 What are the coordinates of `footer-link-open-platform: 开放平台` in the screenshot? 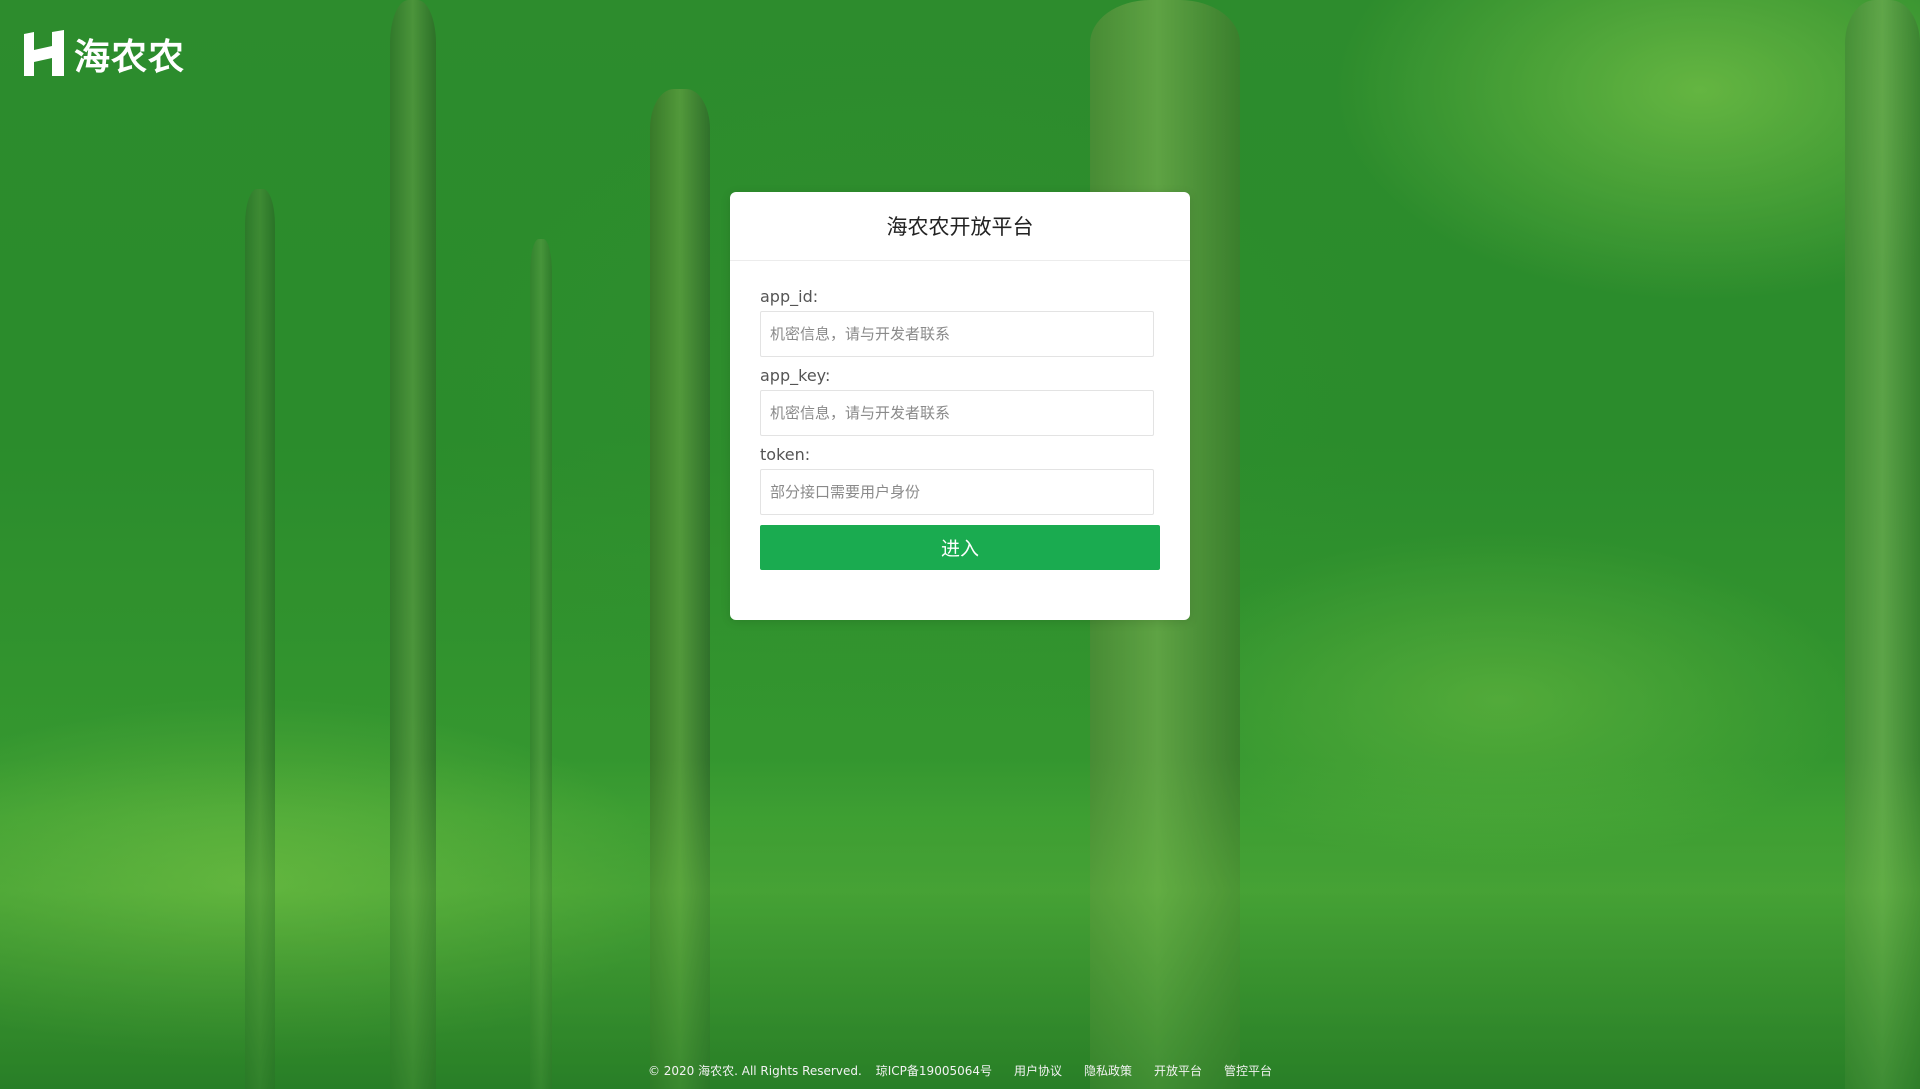 It's located at (1178, 1070).